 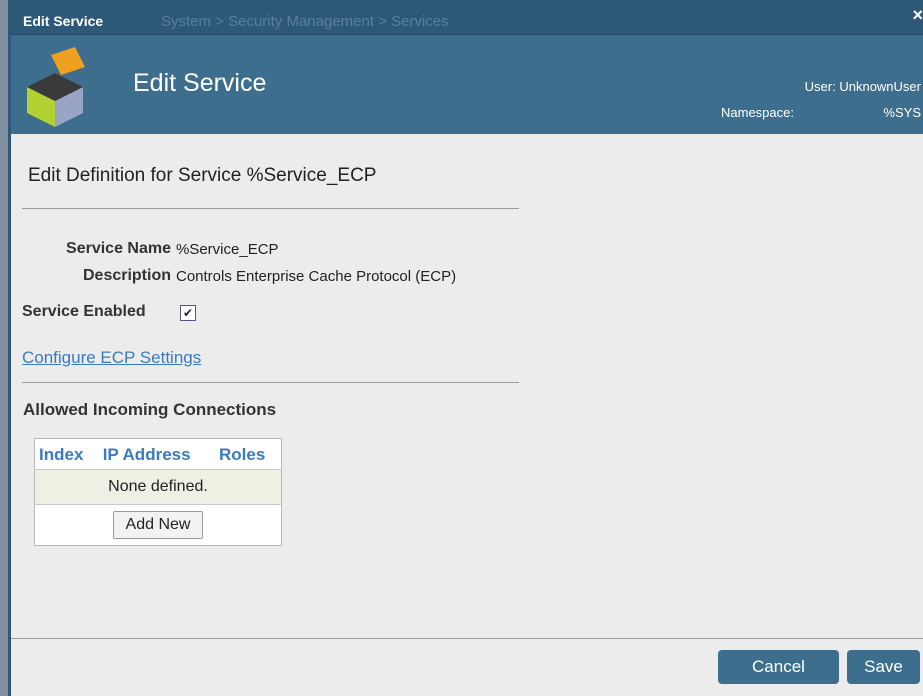 I want to click on configure-ecp-link: Configure ECP Settings, so click(x=111, y=358).